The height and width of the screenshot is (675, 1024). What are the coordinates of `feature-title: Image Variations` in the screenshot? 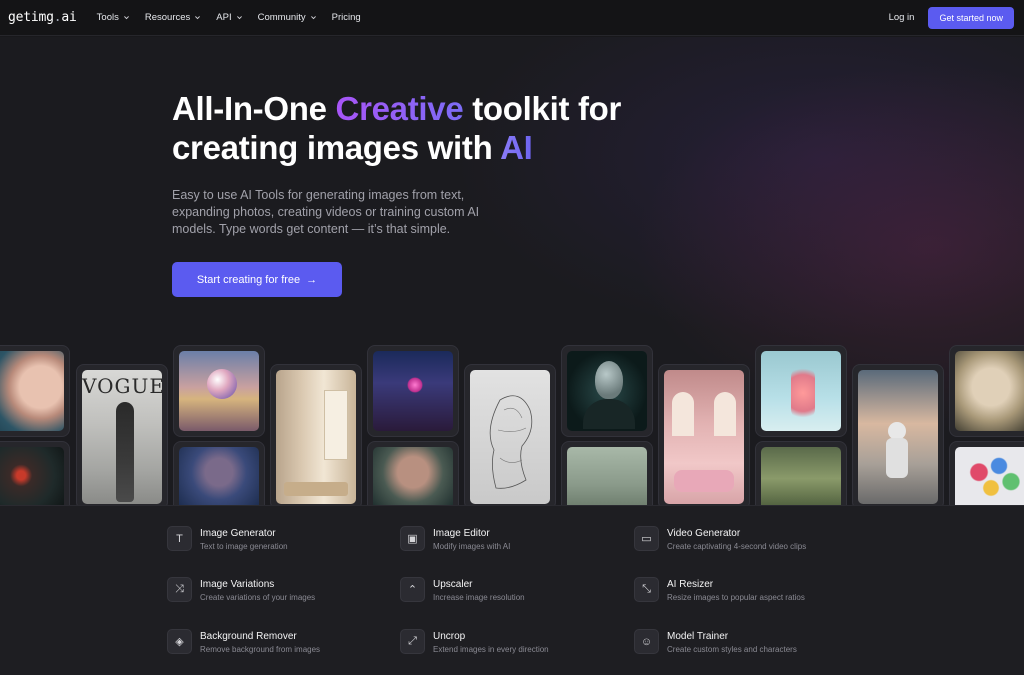 It's located at (237, 584).